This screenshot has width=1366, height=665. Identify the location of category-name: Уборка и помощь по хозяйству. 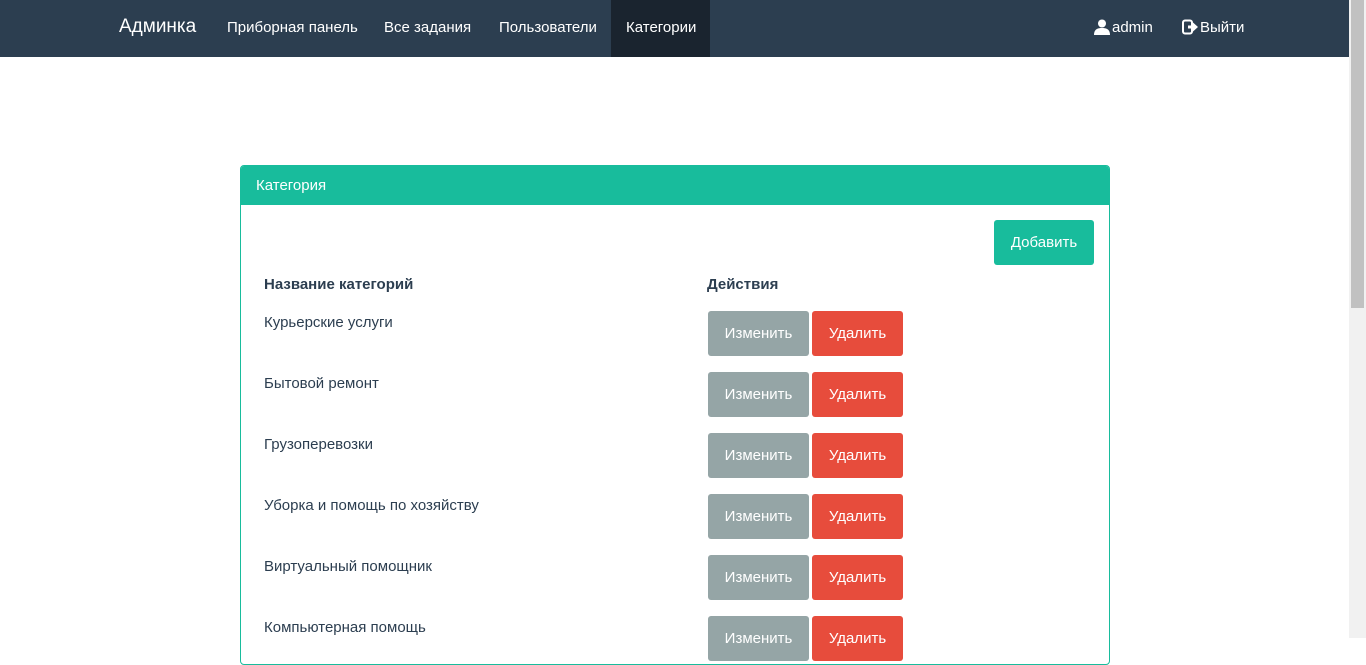
(371, 505).